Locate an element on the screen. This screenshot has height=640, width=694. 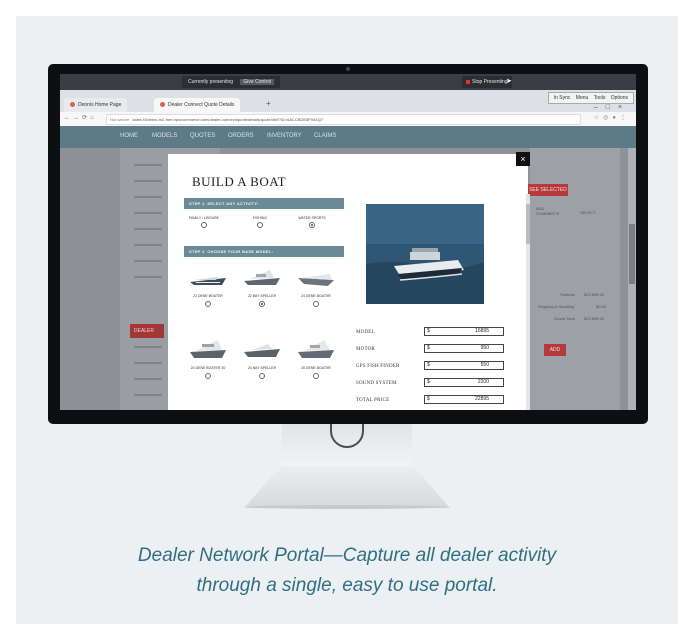
activity-family-radio is located at coordinates (204, 225).